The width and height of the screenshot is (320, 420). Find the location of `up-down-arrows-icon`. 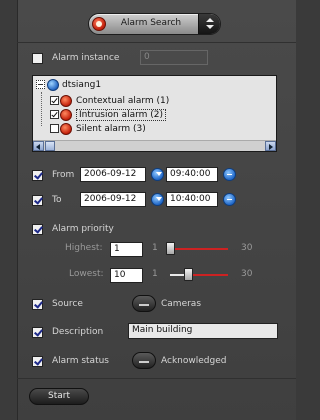

up-down-arrows-icon is located at coordinates (209, 24).